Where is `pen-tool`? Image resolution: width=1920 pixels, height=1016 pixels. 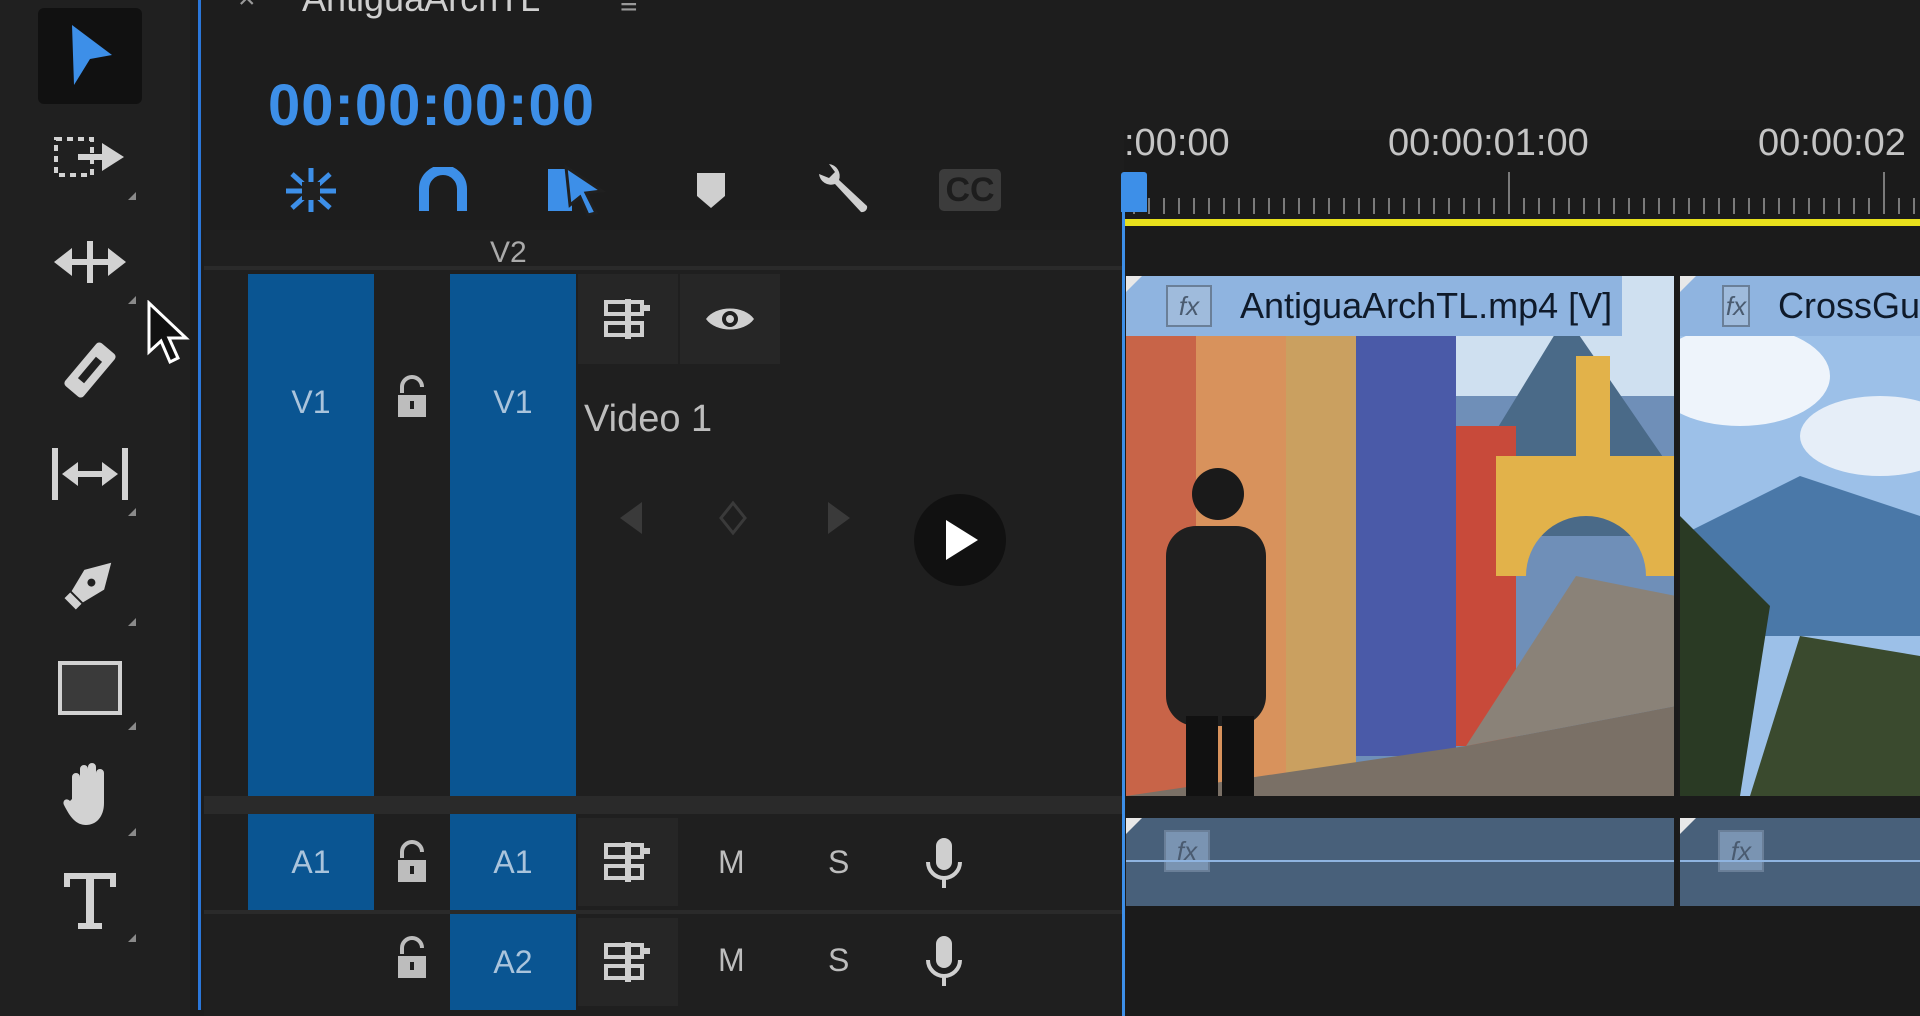 pen-tool is located at coordinates (90, 584).